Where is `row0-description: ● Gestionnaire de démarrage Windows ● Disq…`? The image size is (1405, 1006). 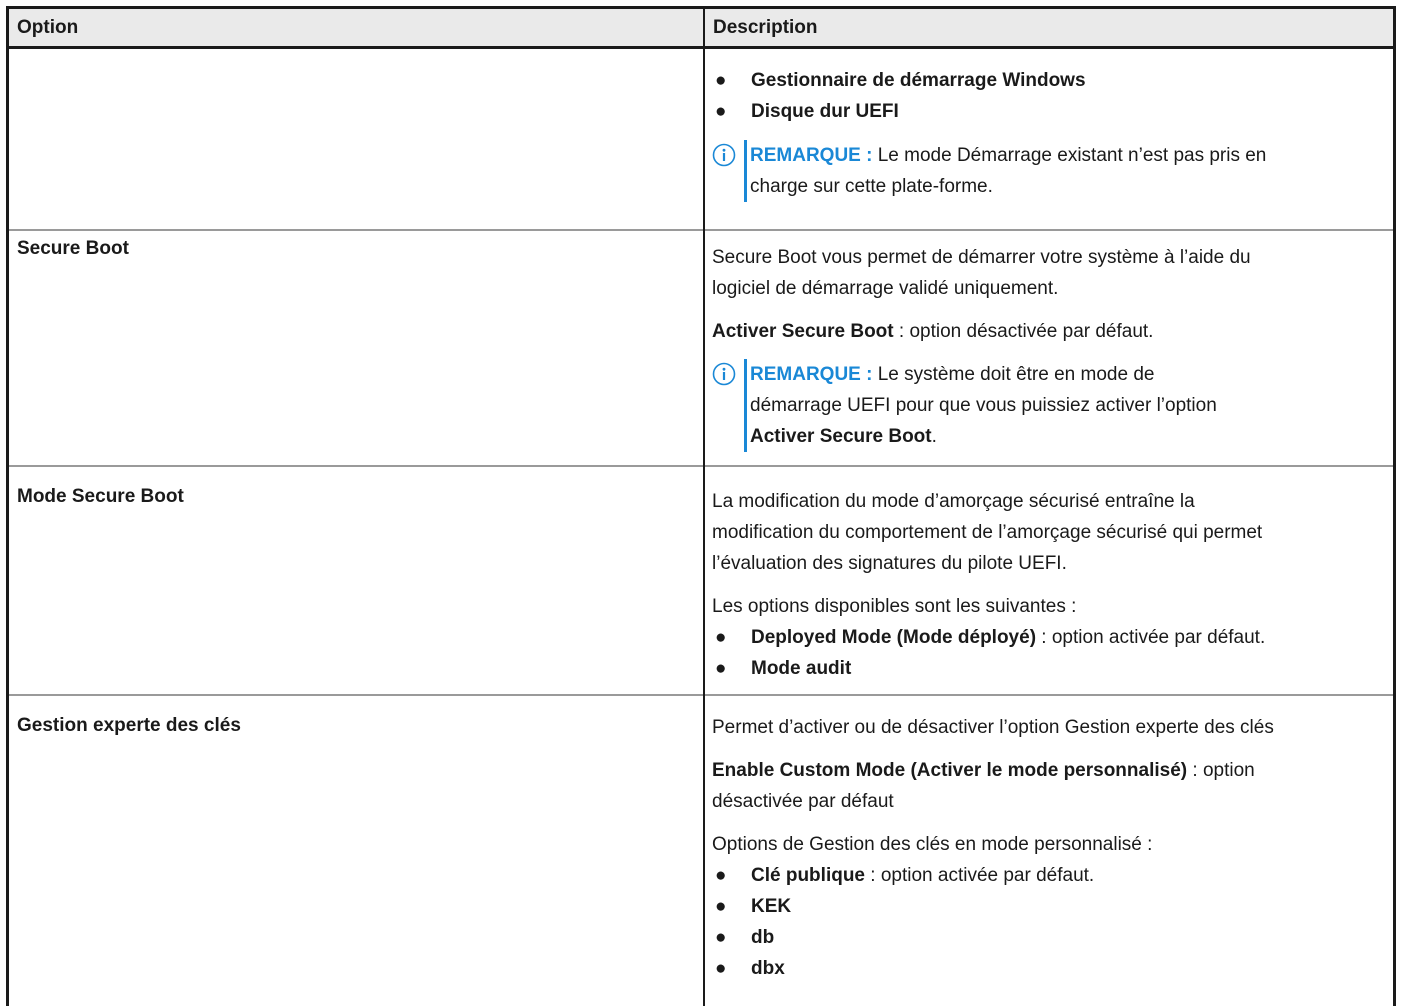 row0-description: ● Gestionnaire de démarrage Windows ● Disq… is located at coordinates (1049, 133).